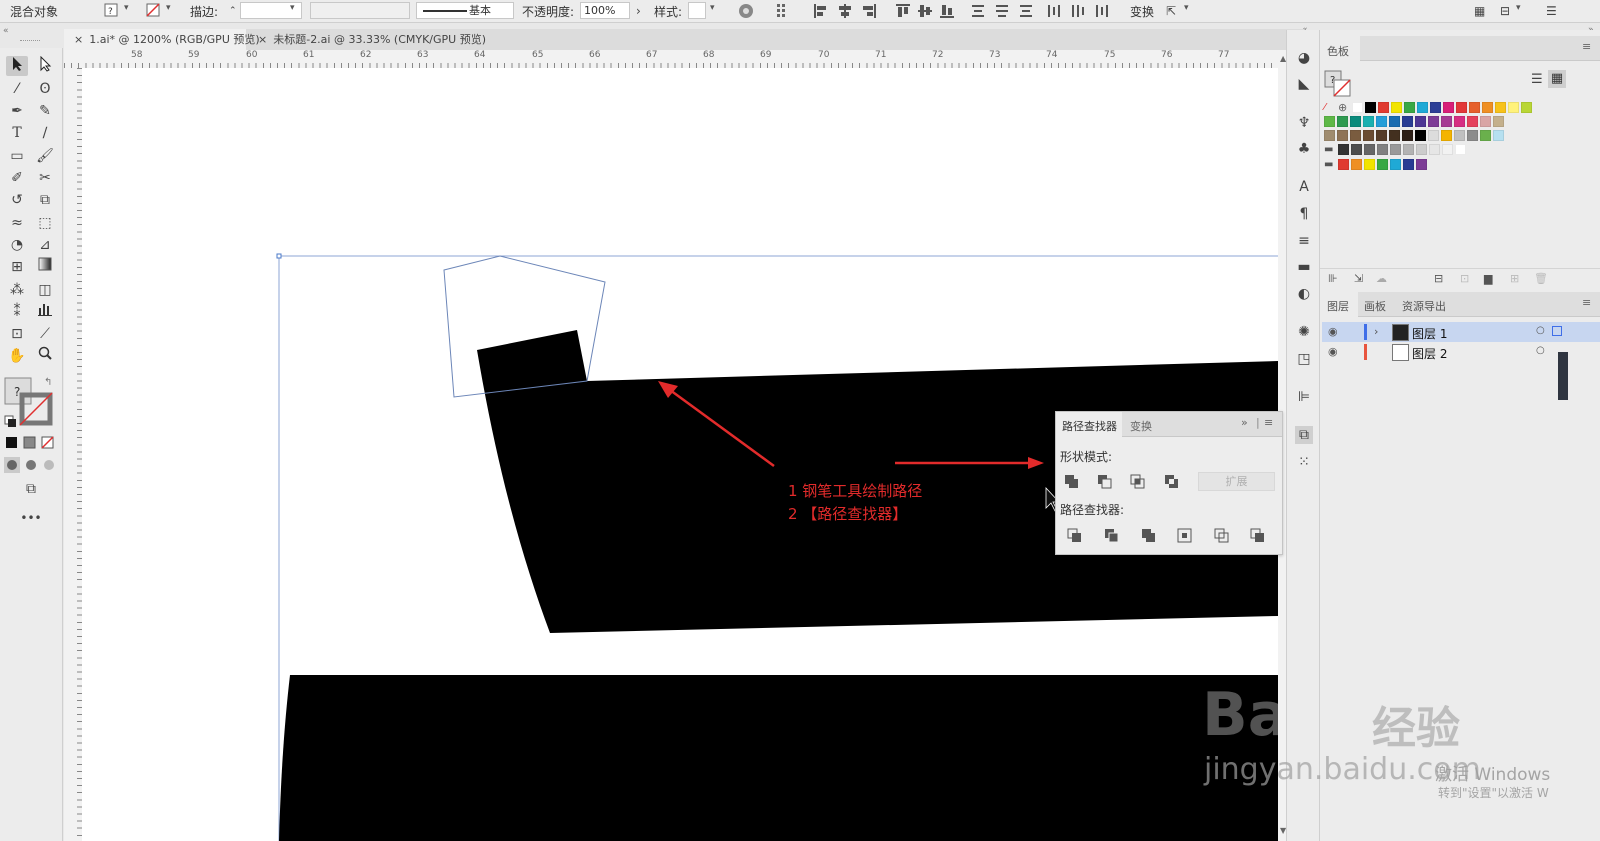  Describe the element at coordinates (31, 403) in the screenshot. I see `fill-stroke-widget: ? ↰` at that location.